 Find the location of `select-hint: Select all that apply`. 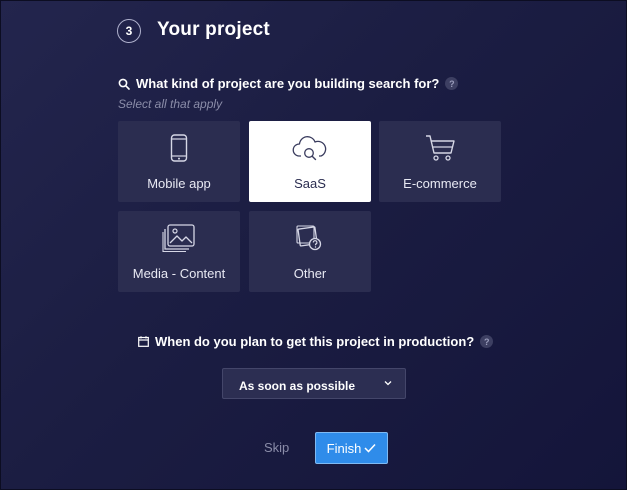

select-hint: Select all that apply is located at coordinates (170, 104).